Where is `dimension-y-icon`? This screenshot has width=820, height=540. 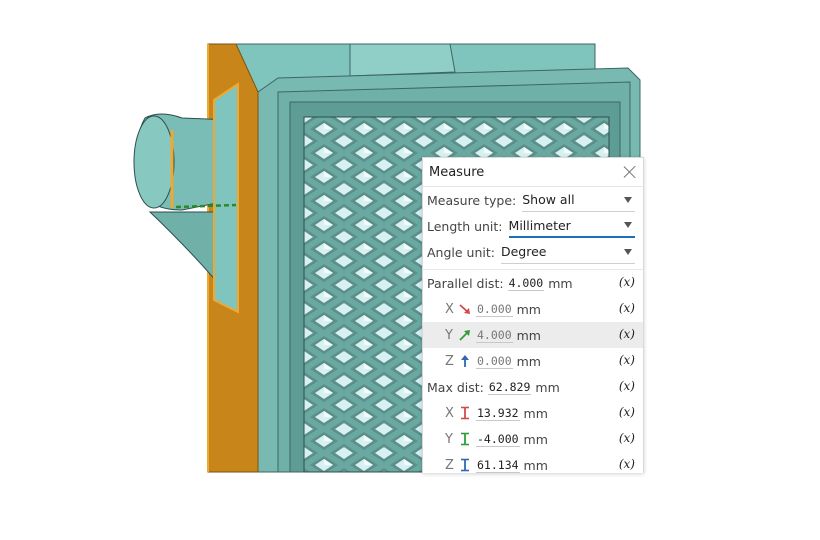 dimension-y-icon is located at coordinates (465, 439).